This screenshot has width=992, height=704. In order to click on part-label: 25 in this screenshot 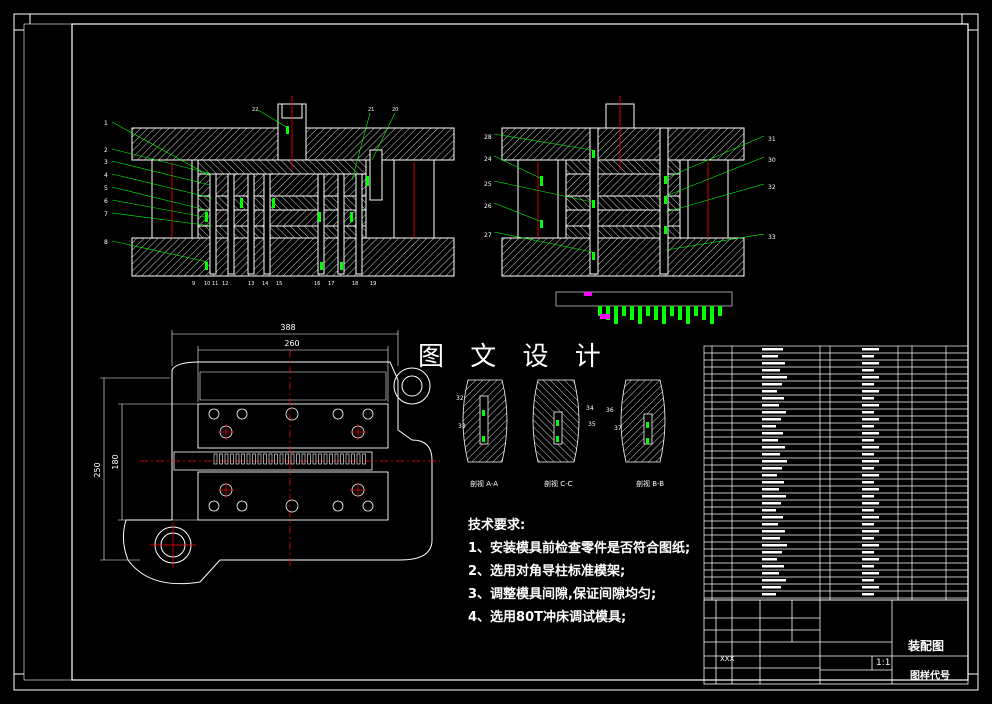, I will do `click(488, 184)`.